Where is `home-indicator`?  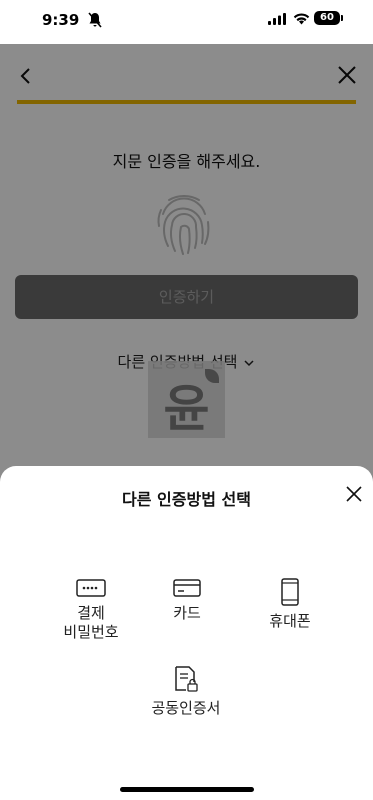
home-indicator is located at coordinates (187, 789).